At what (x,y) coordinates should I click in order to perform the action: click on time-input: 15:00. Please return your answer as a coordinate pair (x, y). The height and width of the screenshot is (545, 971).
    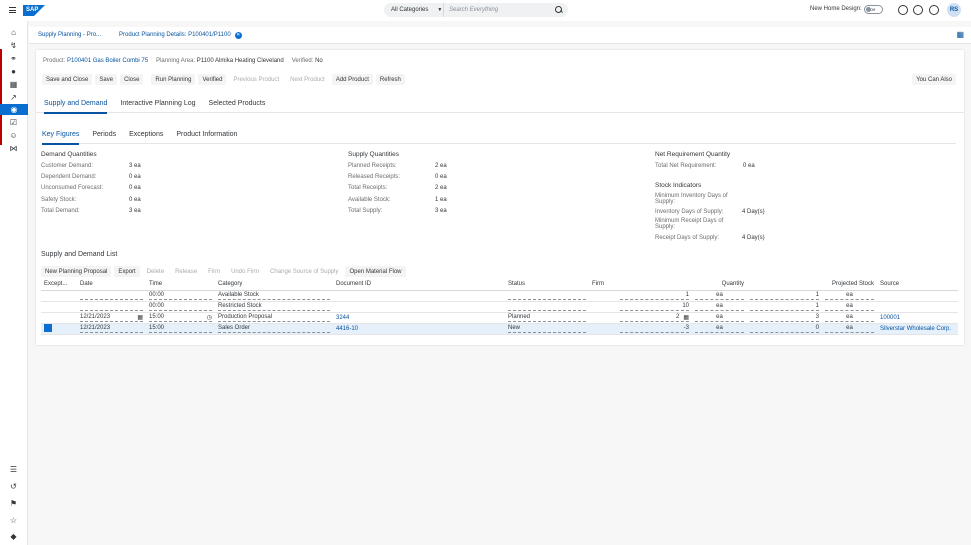
    Looking at the image, I should click on (180, 328).